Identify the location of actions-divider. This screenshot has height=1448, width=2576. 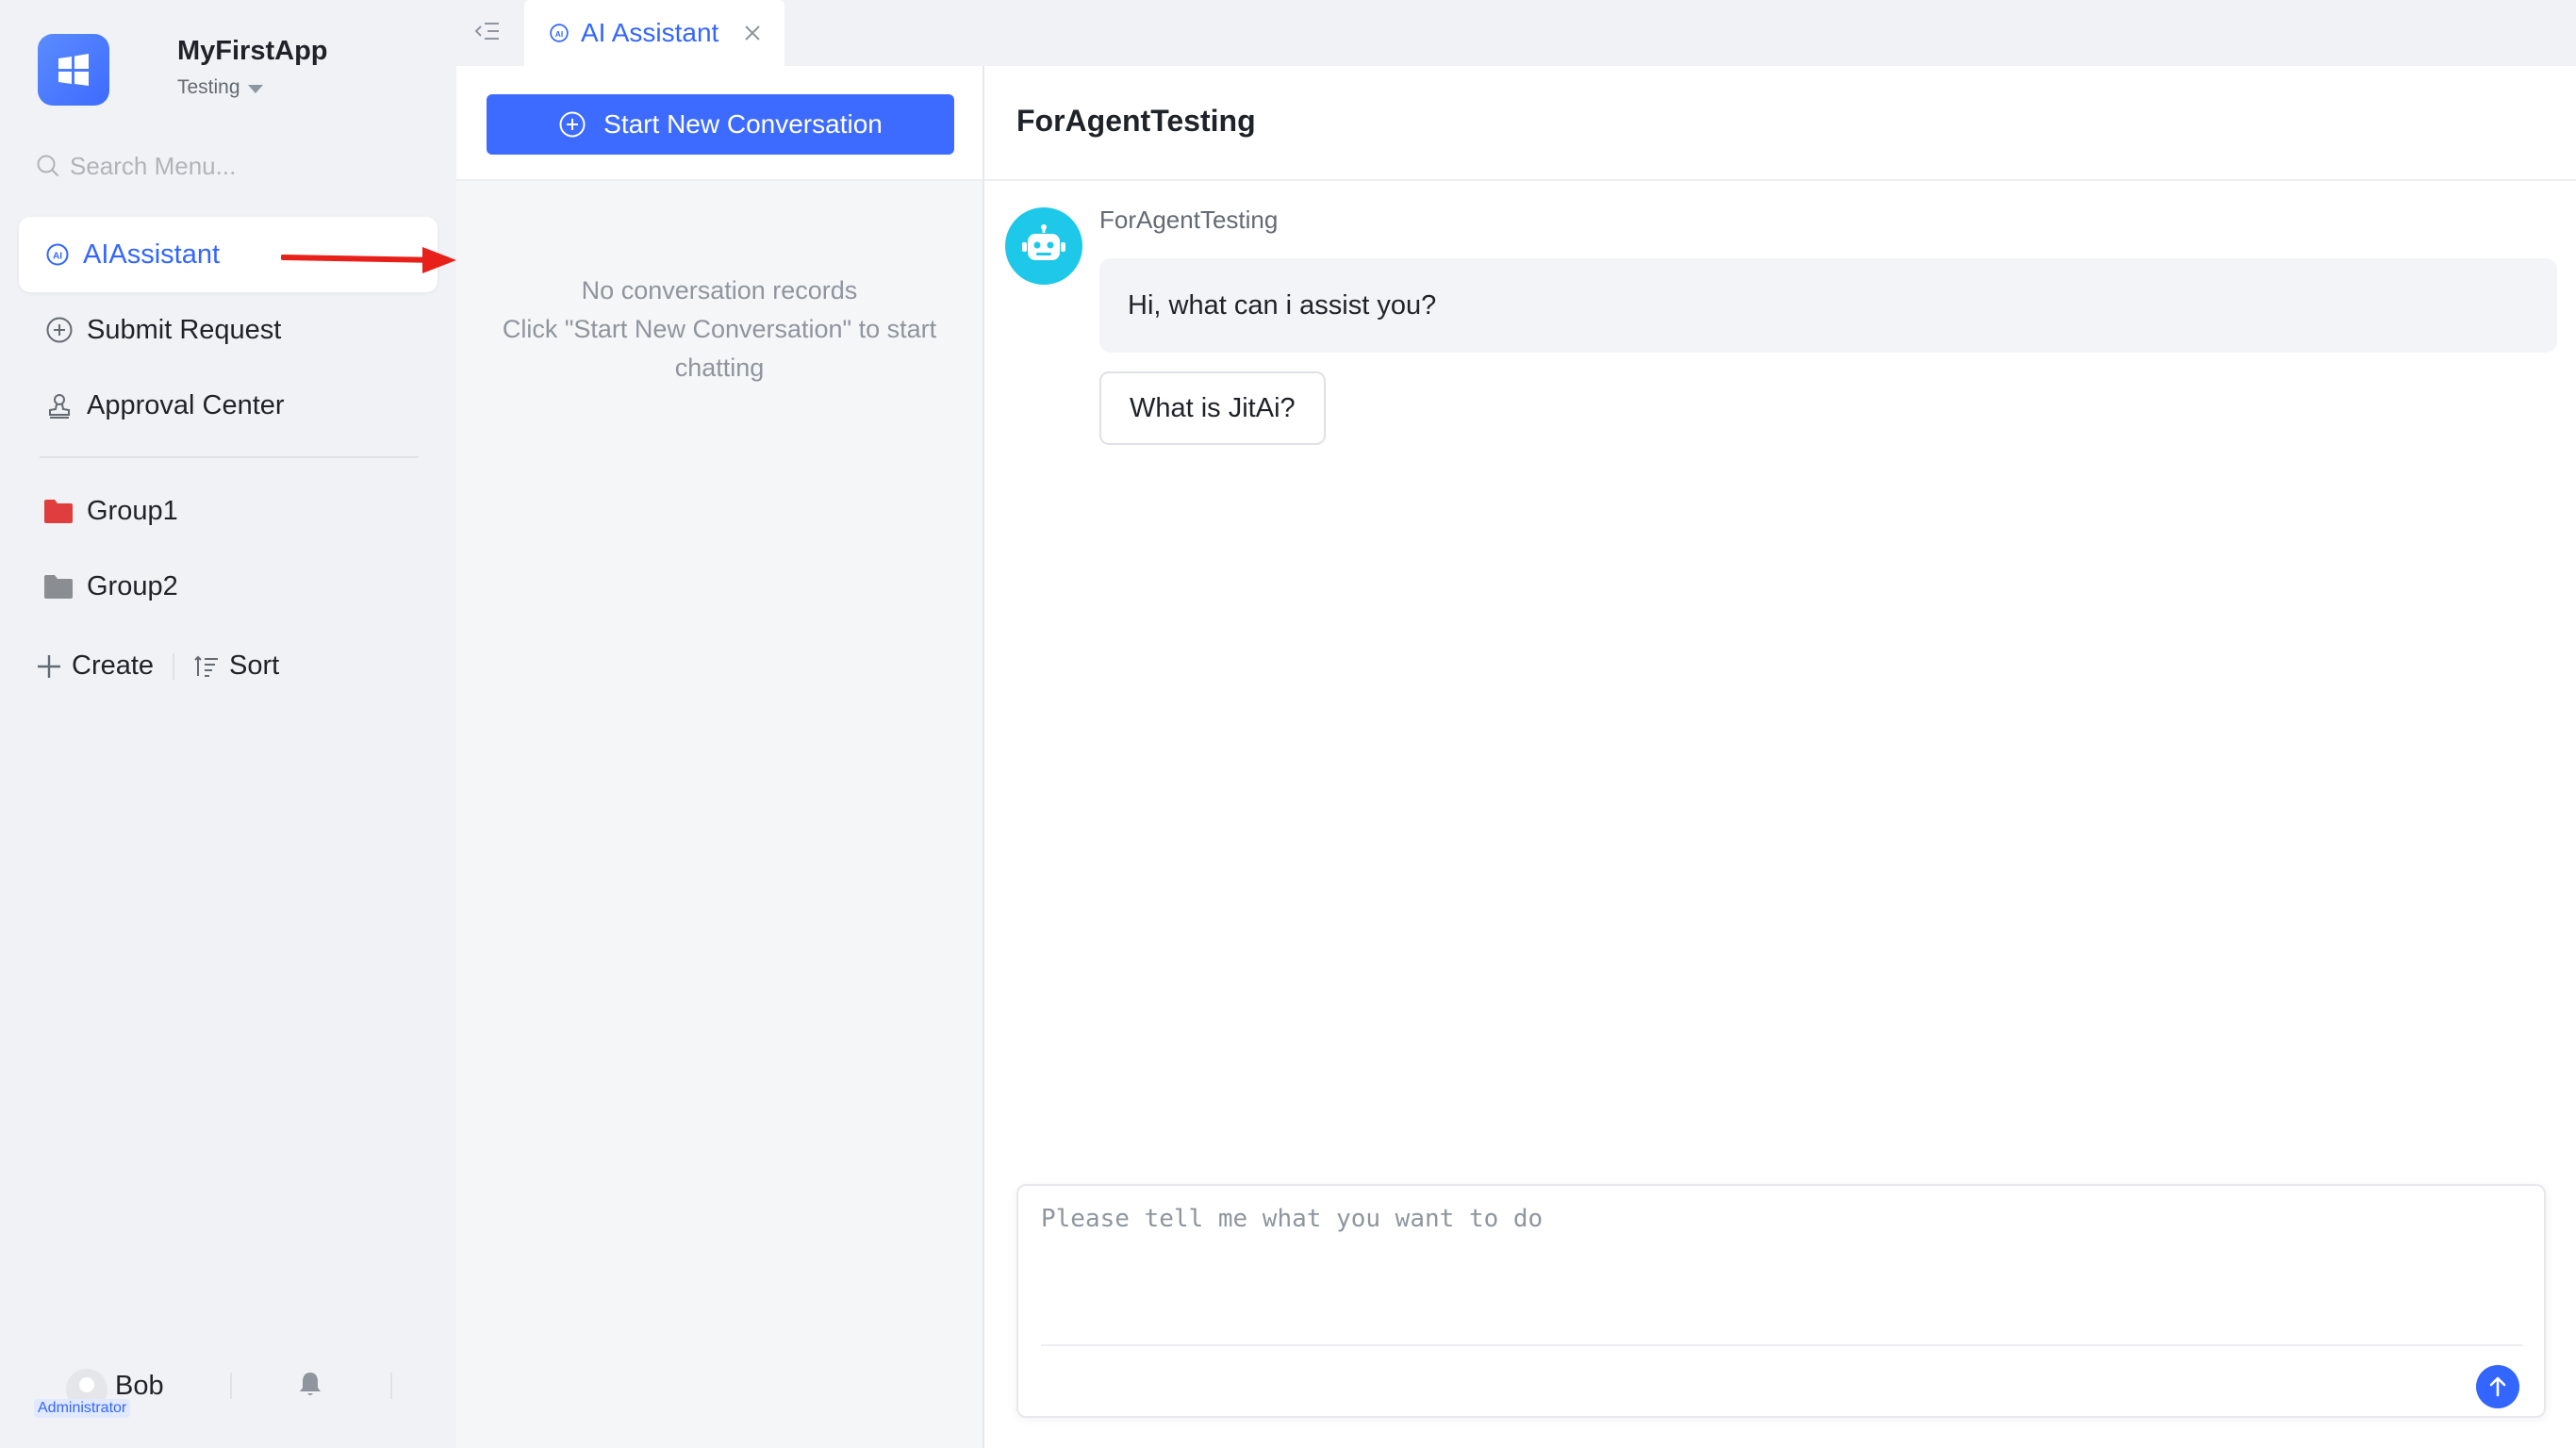
(174, 666).